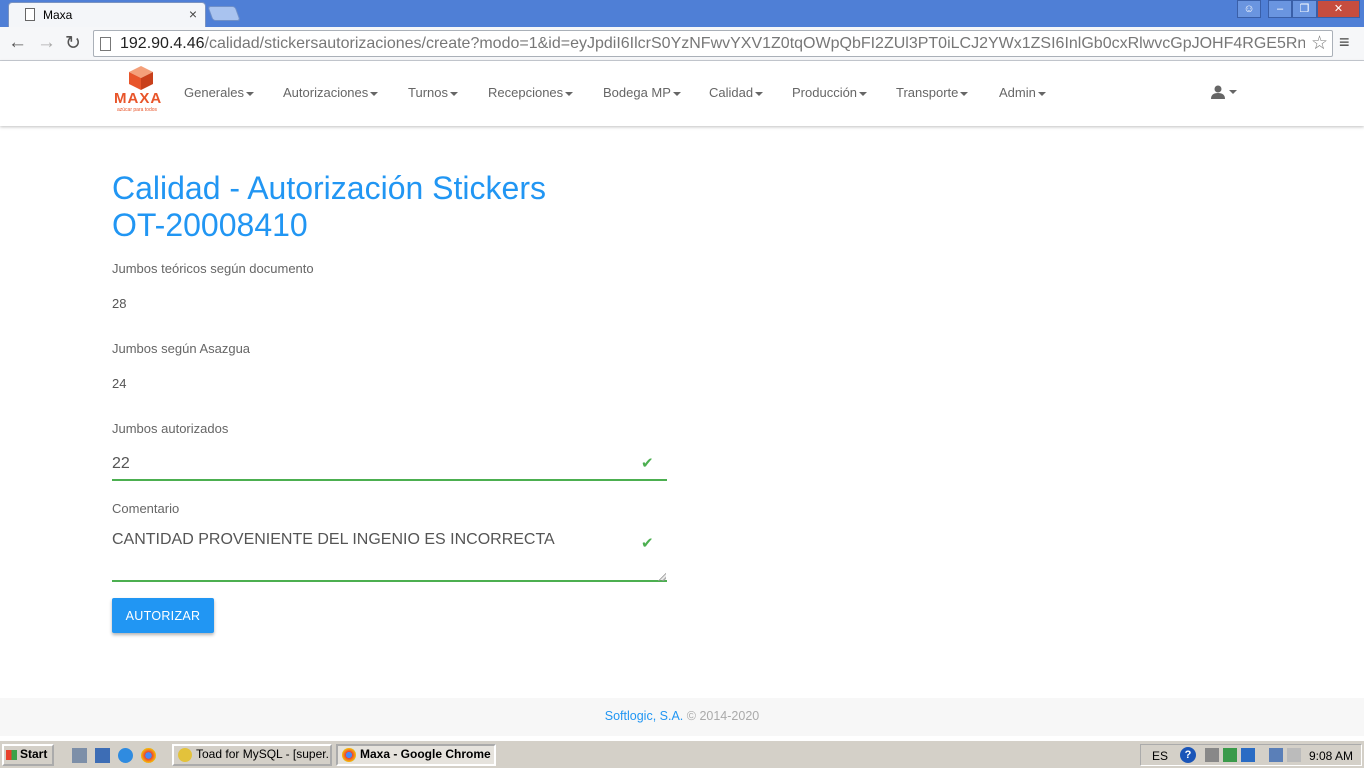  I want to click on chrome-menu-icon: ≡, so click(1344, 42).